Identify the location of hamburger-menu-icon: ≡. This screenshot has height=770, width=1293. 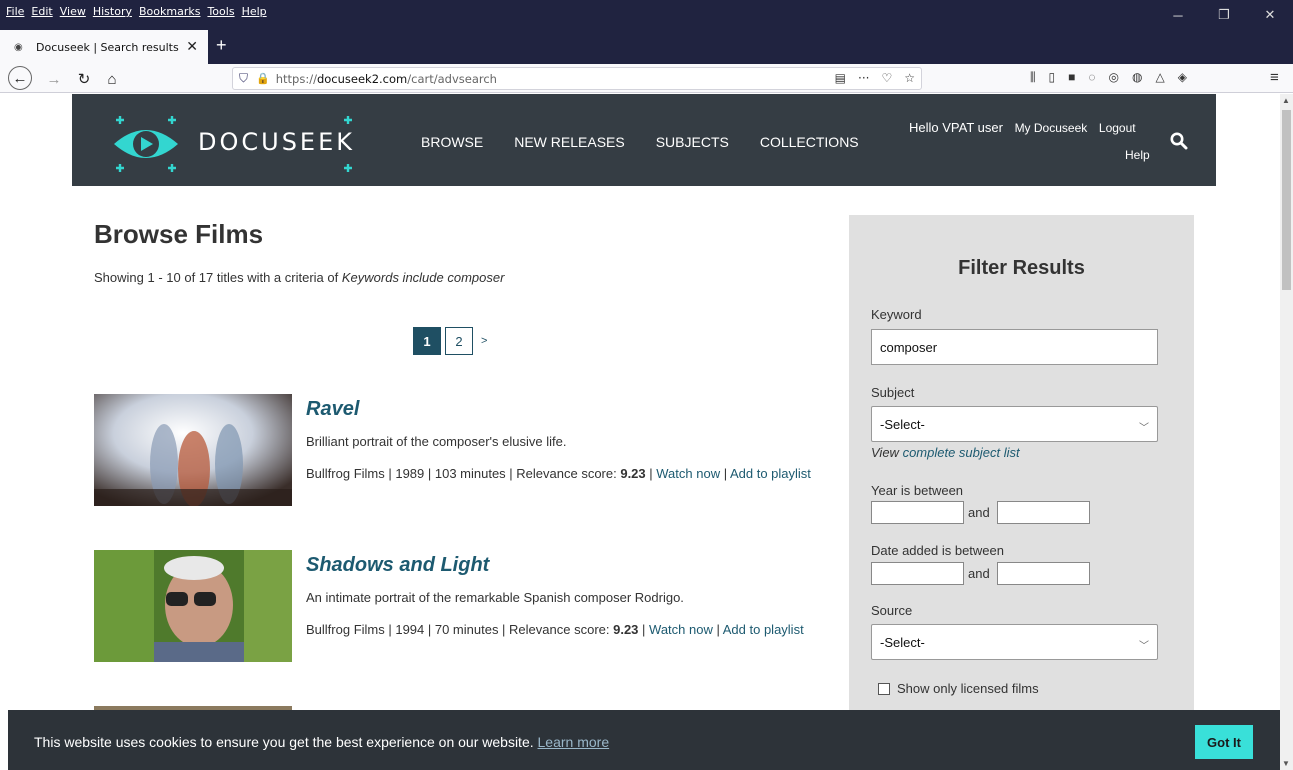
(1274, 77).